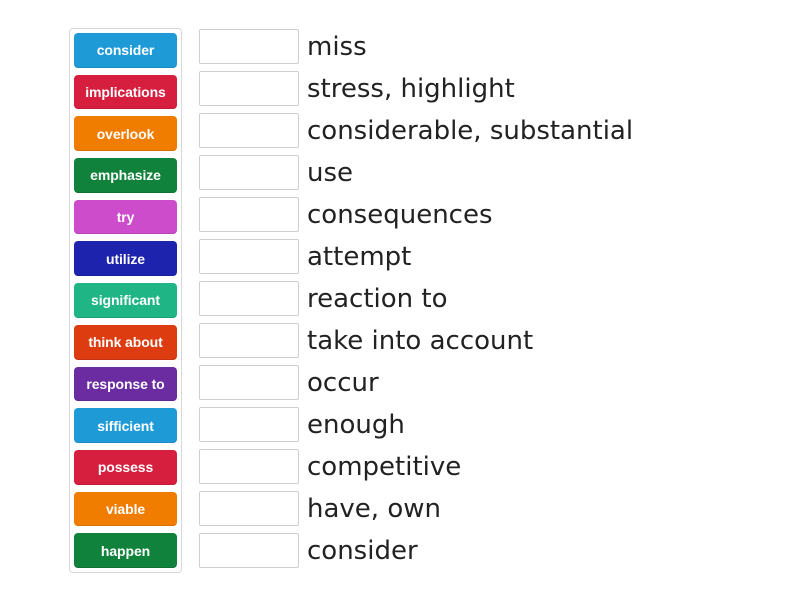  Describe the element at coordinates (494, 256) in the screenshot. I see `answer-row: attempt` at that location.